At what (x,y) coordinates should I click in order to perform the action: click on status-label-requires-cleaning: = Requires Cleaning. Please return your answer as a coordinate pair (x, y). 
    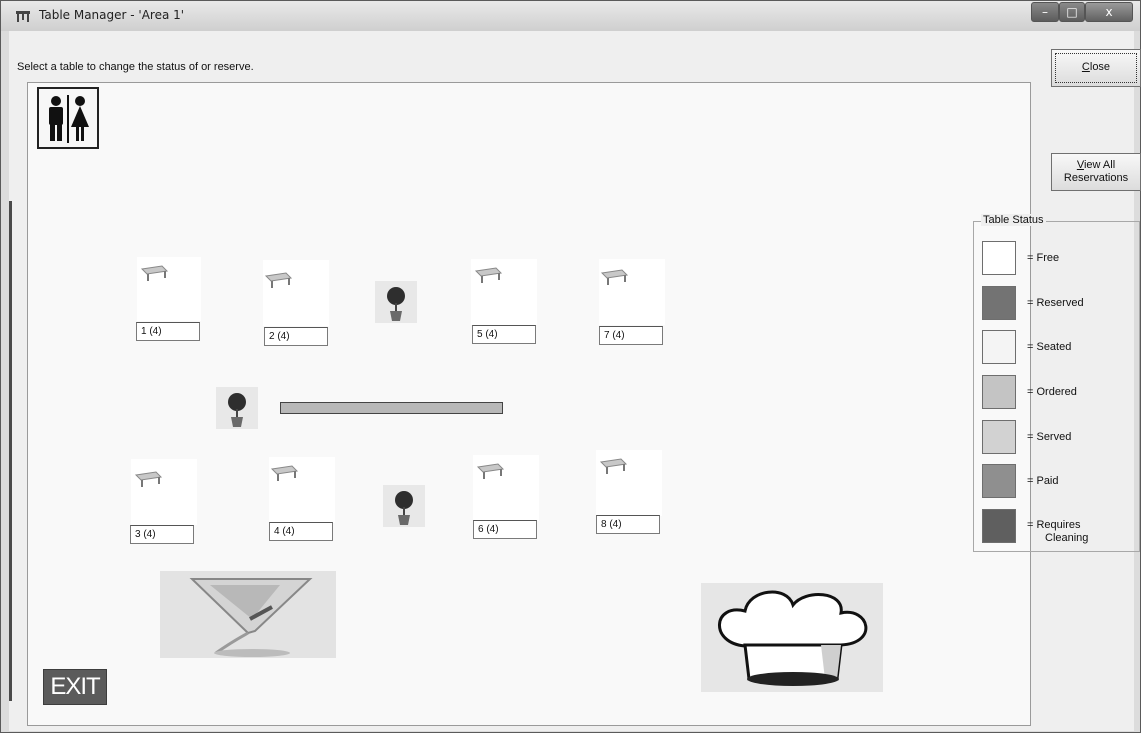
    Looking at the image, I should click on (1057, 532).